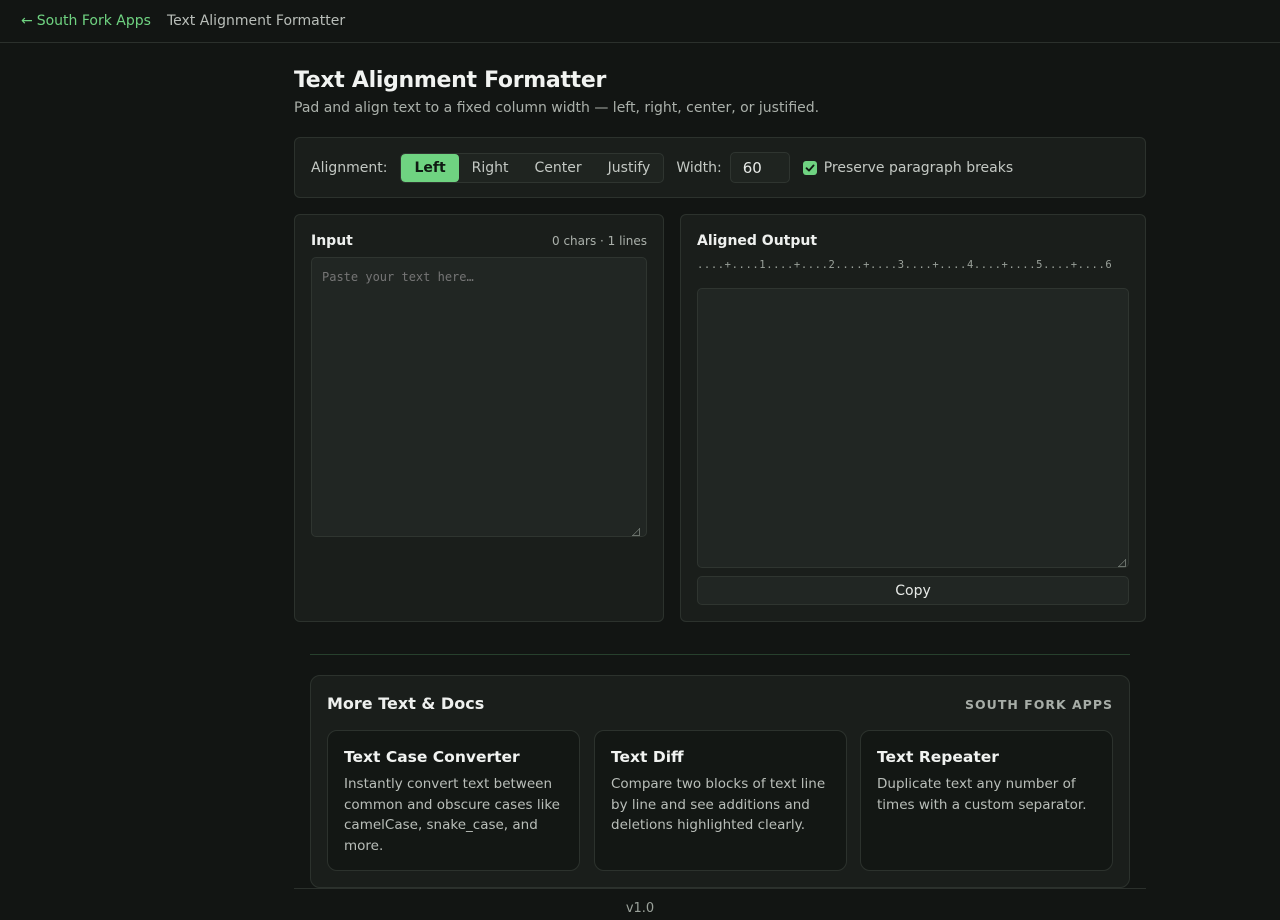 Image resolution: width=1280 pixels, height=920 pixels. What do you see at coordinates (1039, 704) in the screenshot?
I see `brand-label: SOUTH FORK APPS` at bounding box center [1039, 704].